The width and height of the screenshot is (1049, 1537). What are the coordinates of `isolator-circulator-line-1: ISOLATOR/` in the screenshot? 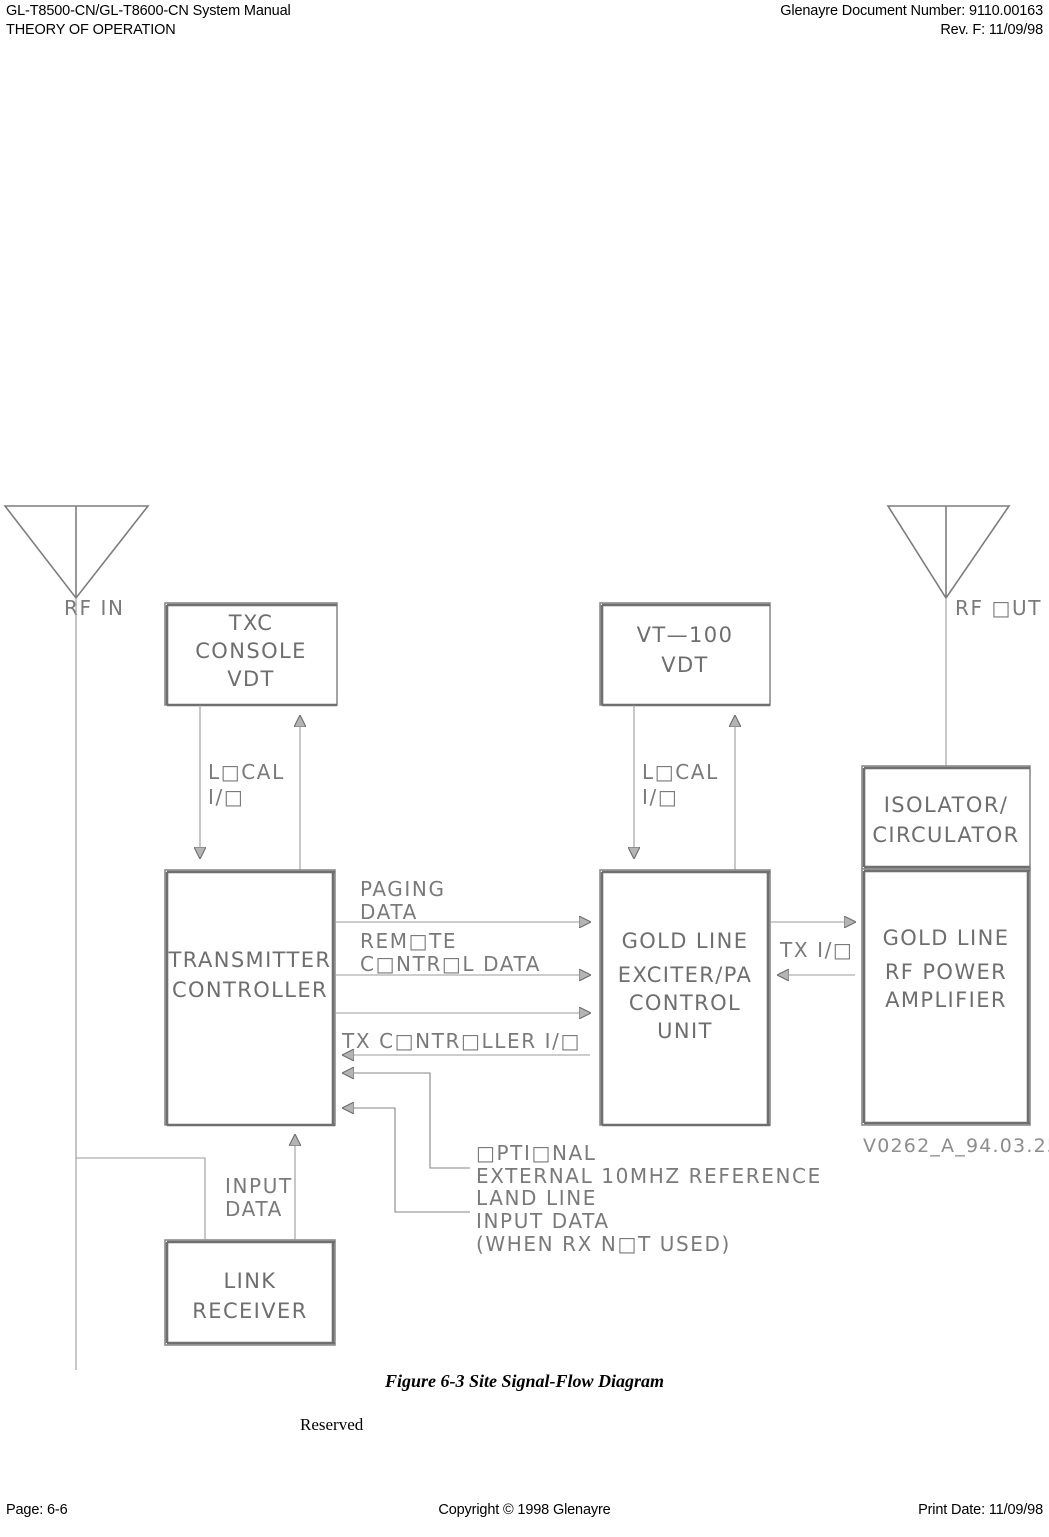 It's located at (946, 805).